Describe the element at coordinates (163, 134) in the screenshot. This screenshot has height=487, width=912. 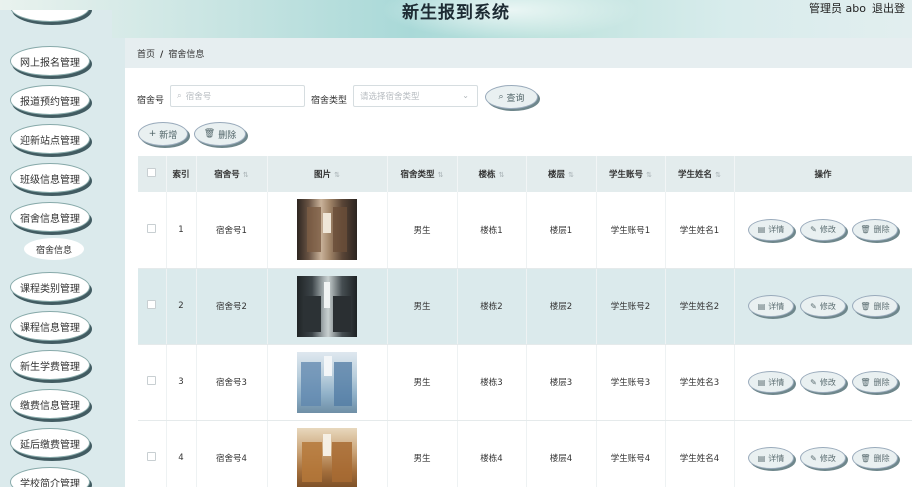
I see `add-button: + 新增` at that location.